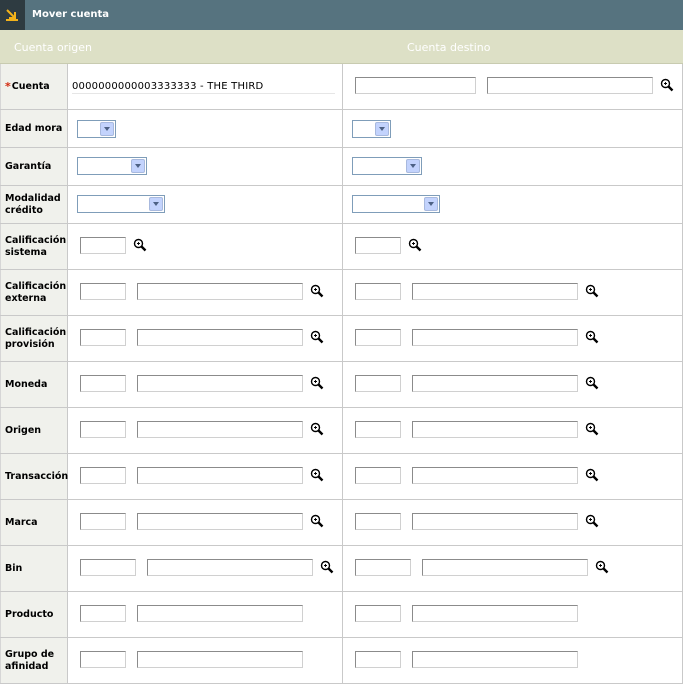 The image size is (683, 684). What do you see at coordinates (495, 659) in the screenshot?
I see `dest-grupo-name` at bounding box center [495, 659].